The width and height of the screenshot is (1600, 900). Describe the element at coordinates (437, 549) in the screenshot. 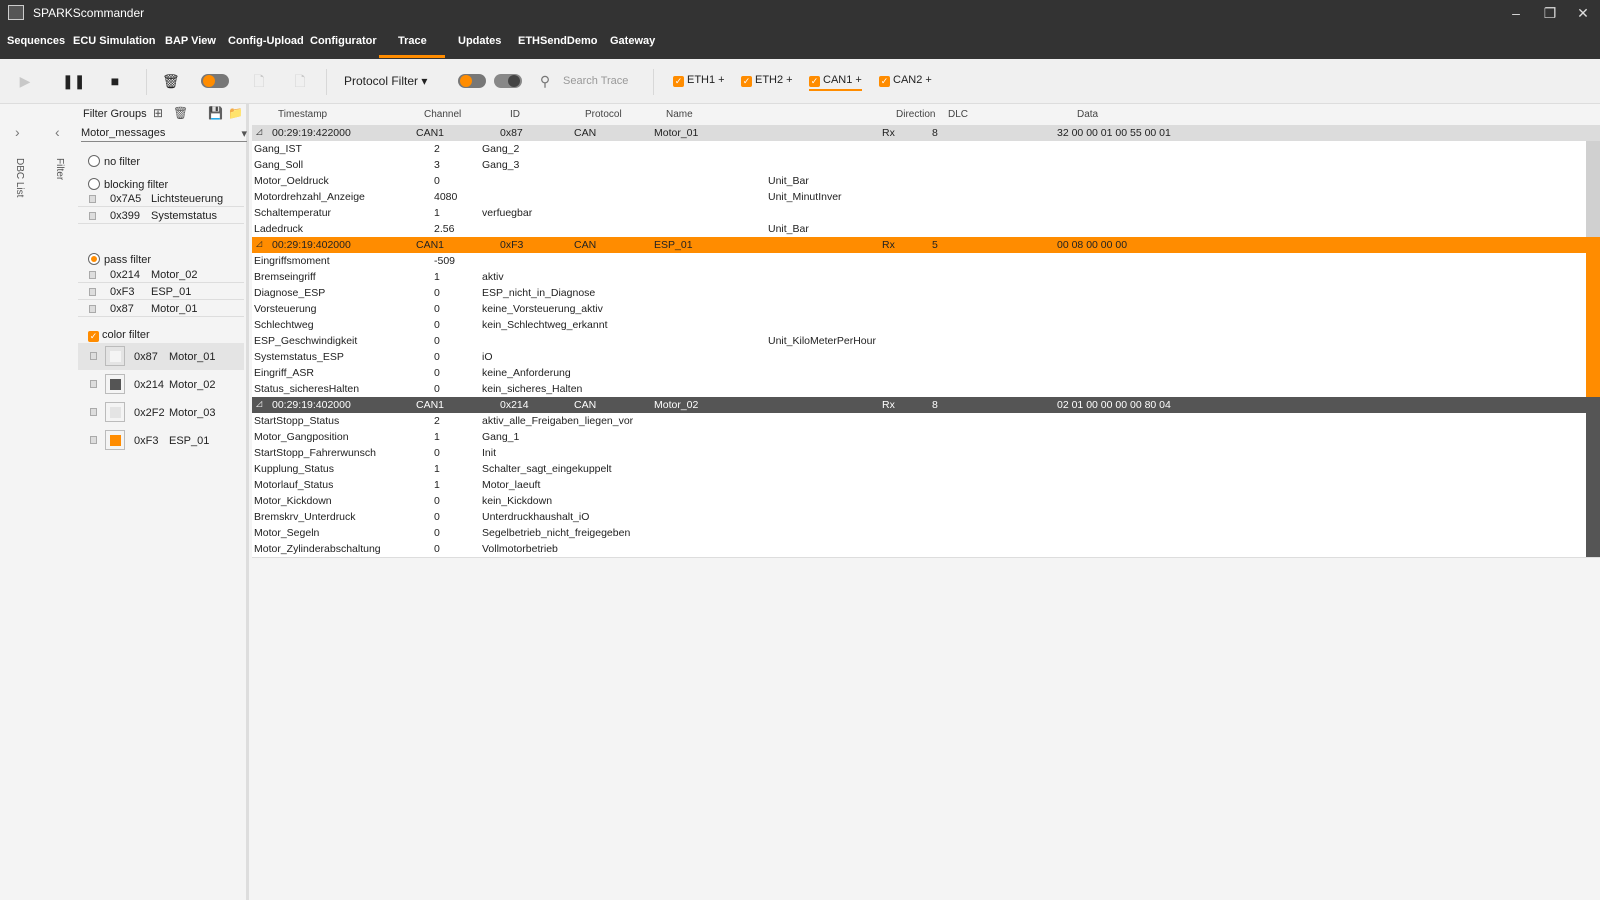

I see `signal-value: 0` at that location.